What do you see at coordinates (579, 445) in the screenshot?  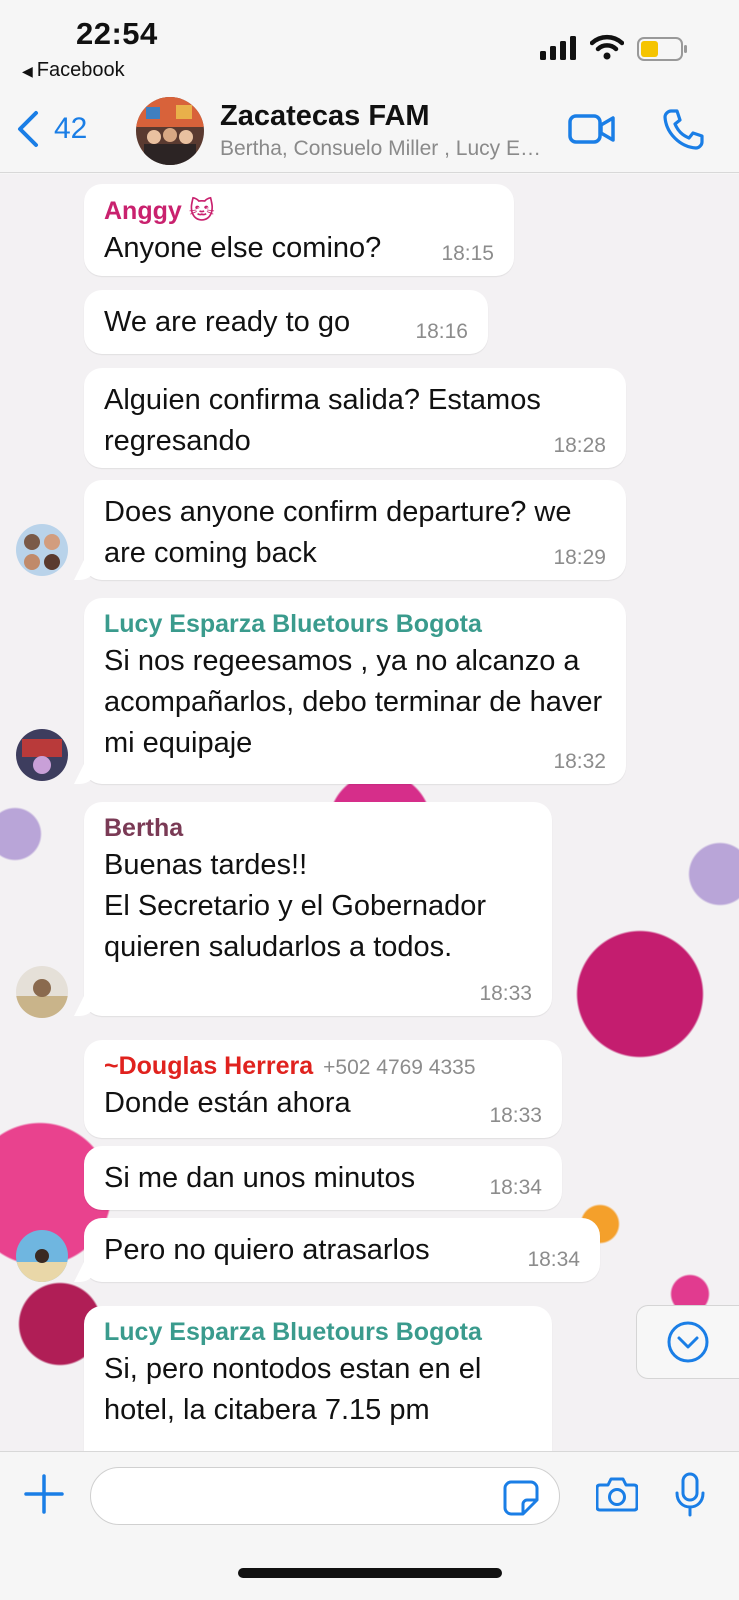 I see `message-time: 18:28` at bounding box center [579, 445].